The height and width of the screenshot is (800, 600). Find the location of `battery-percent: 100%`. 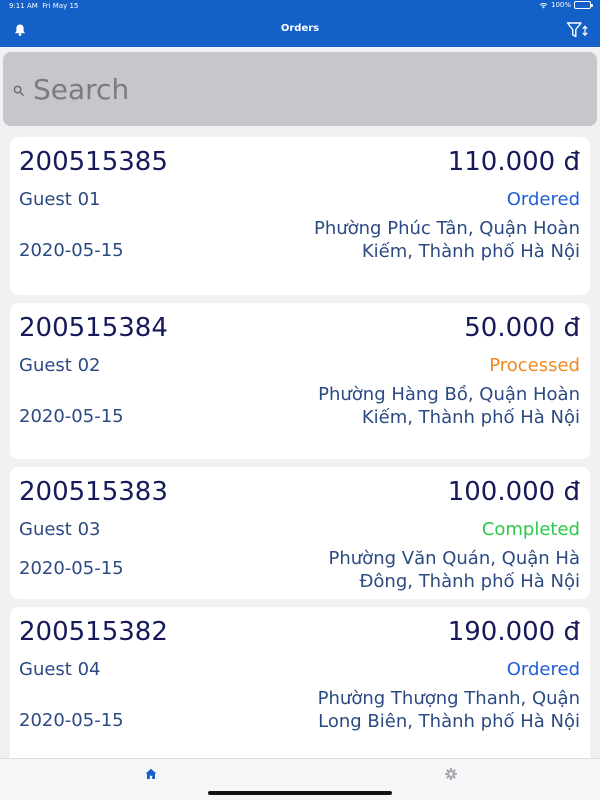

battery-percent: 100% is located at coordinates (560, 5).